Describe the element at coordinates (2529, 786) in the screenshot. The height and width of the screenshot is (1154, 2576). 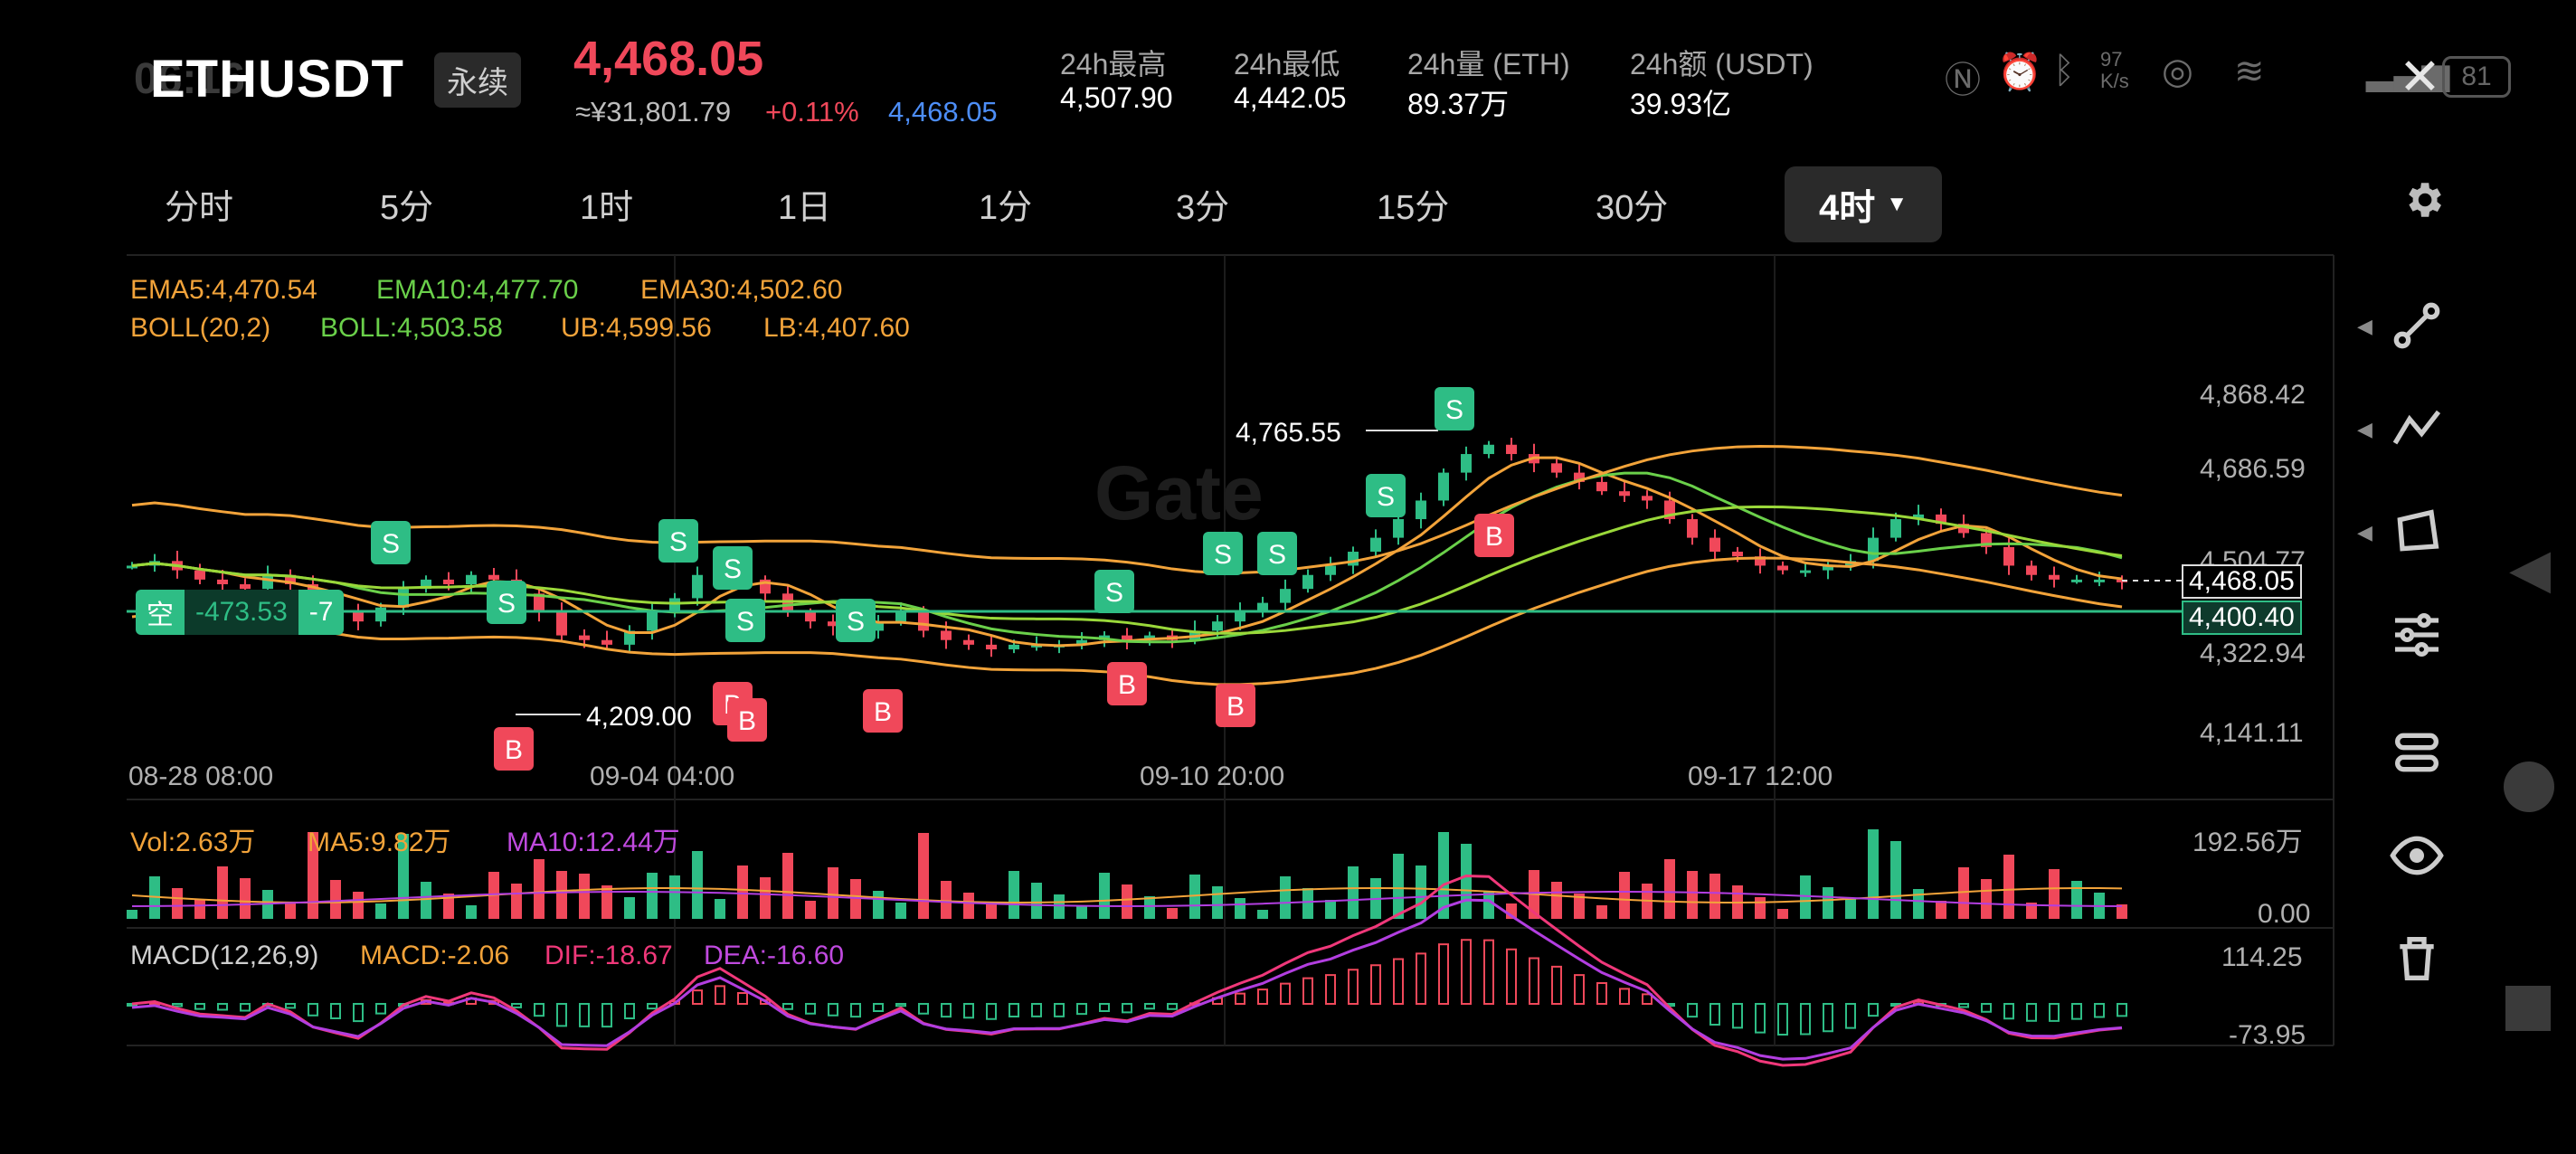
I see `nav-home-icon` at that location.